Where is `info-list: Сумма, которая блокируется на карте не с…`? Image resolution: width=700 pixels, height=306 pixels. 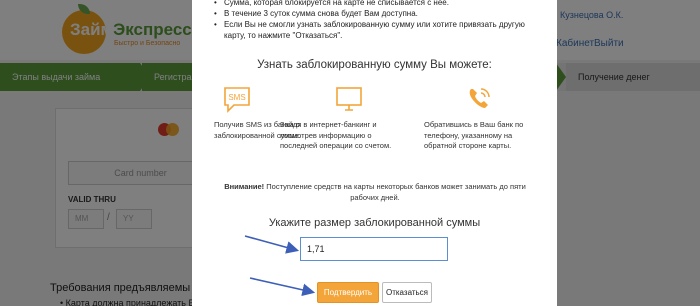 info-list: Сумма, которая блокируется на карте не с… is located at coordinates (379, 20).